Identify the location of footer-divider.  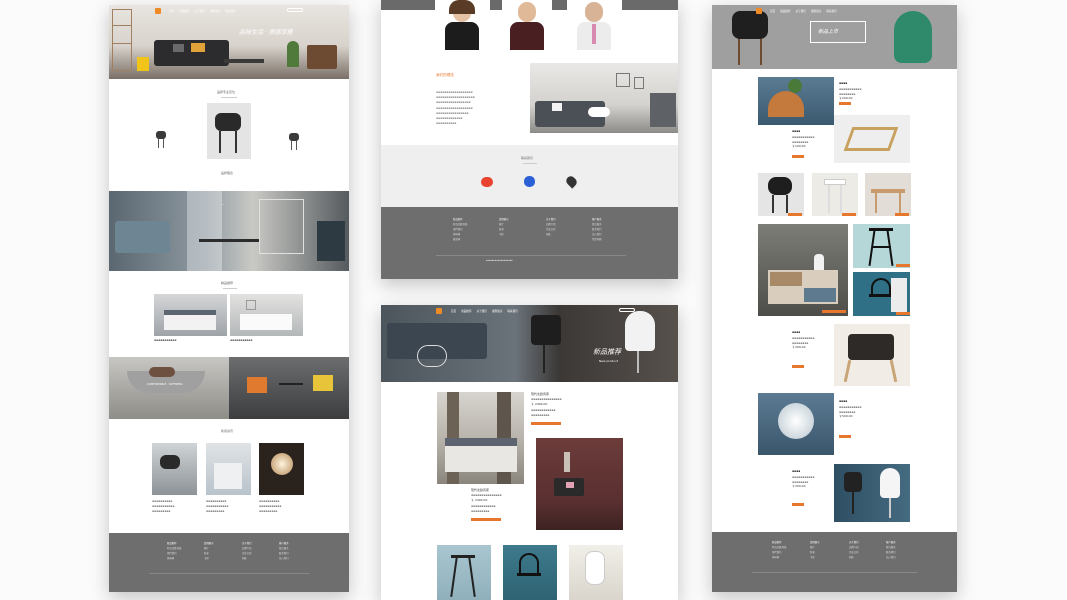
(229, 573).